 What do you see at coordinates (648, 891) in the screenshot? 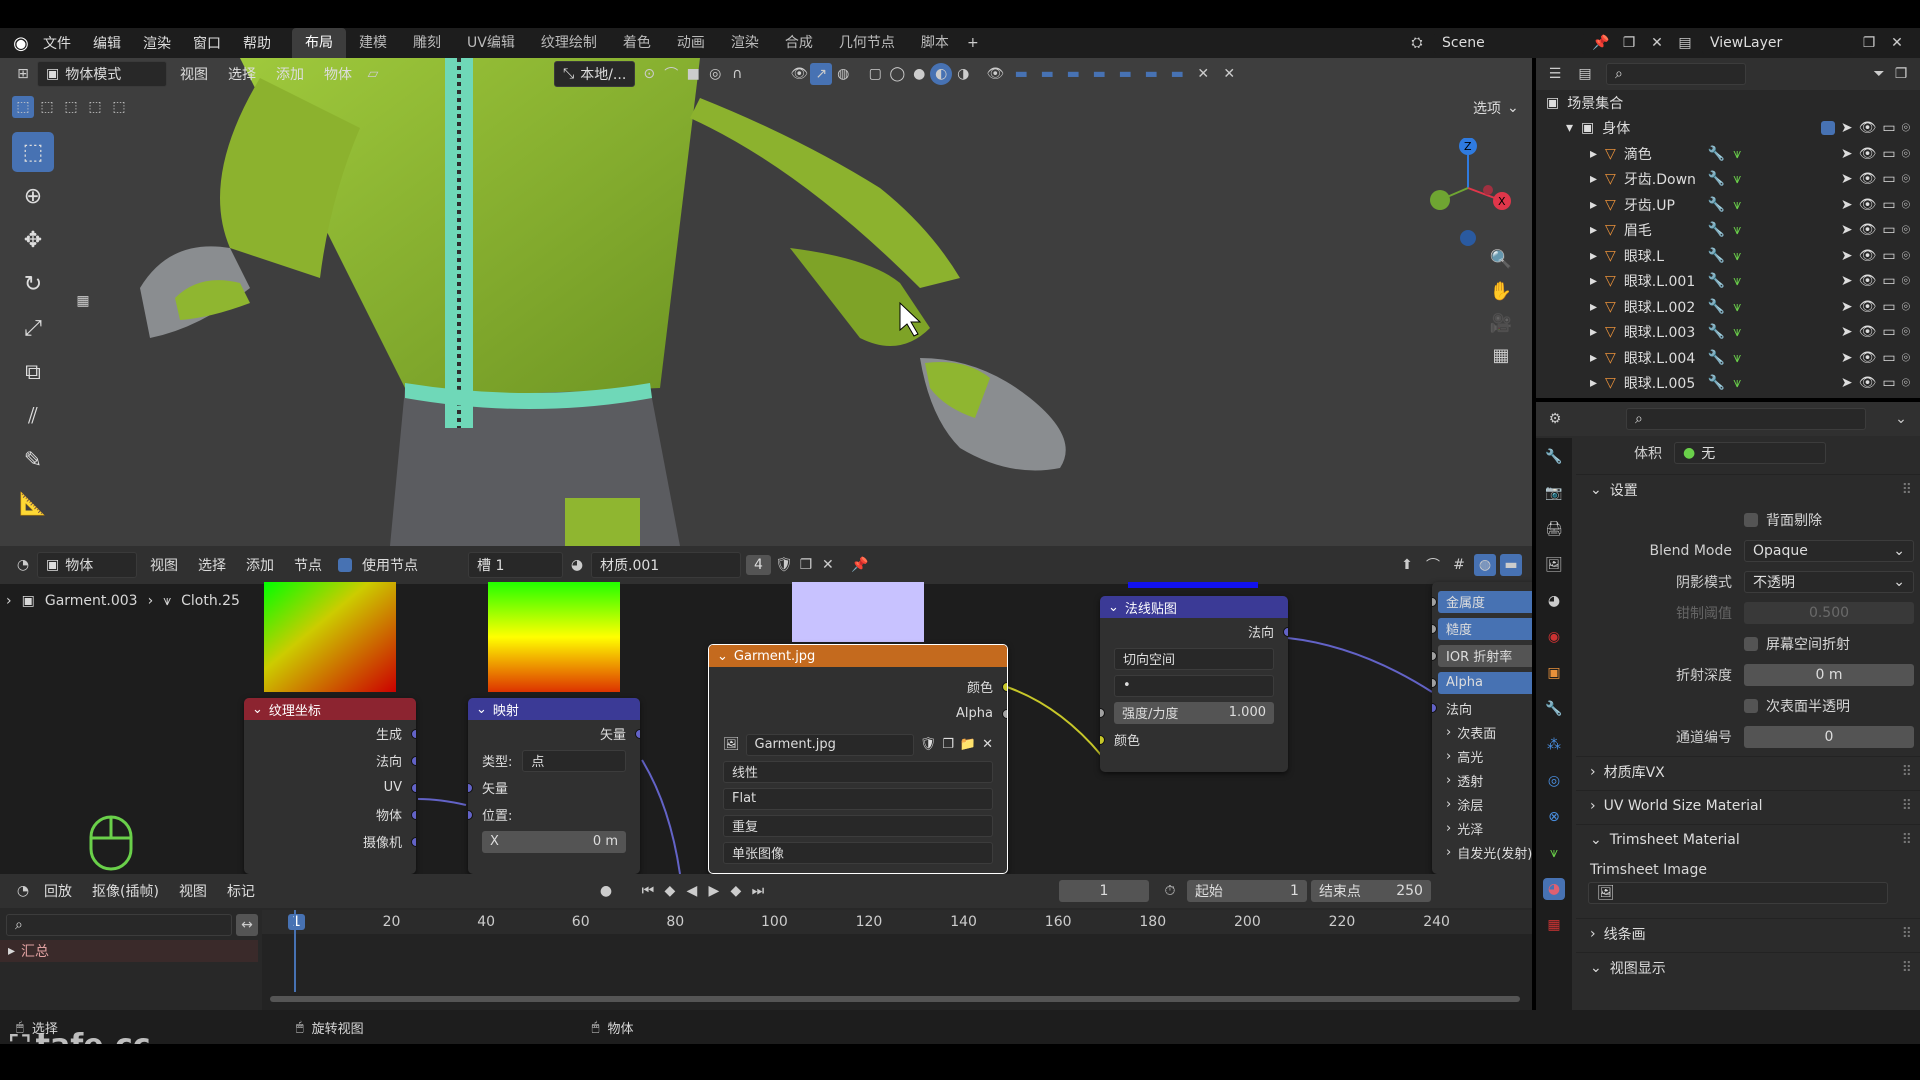
I see `jump-start-icon: ⏮` at bounding box center [648, 891].